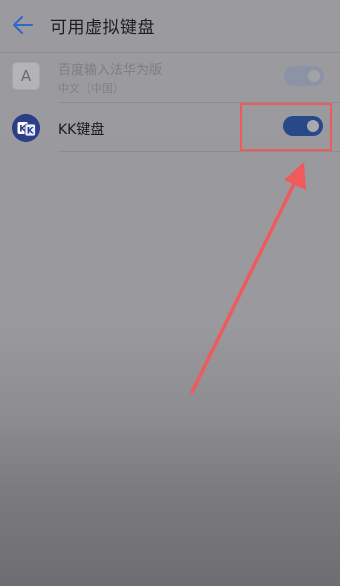 The image size is (340, 586). Describe the element at coordinates (248, 278) in the screenshot. I see `annotation-arrow-icon` at that location.